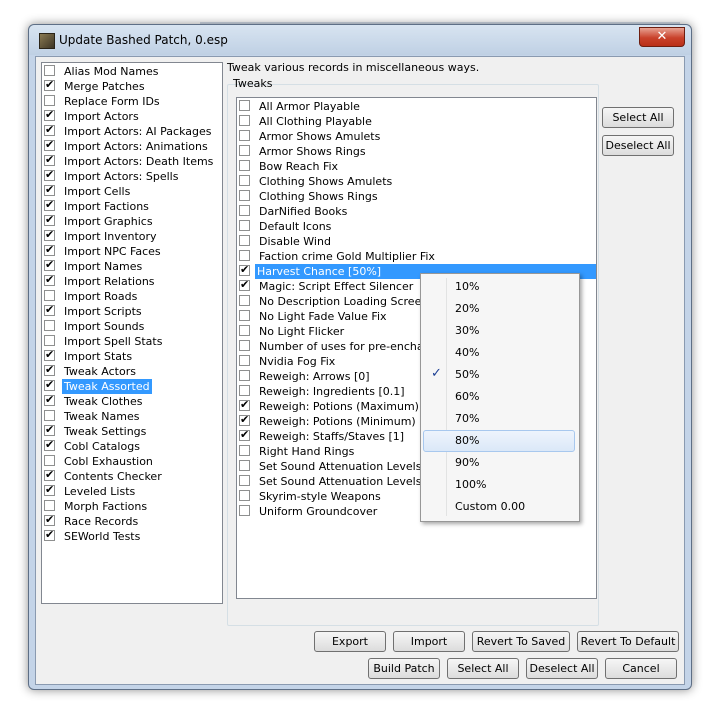 The width and height of the screenshot is (717, 720). I want to click on import-button: Import, so click(429, 641).